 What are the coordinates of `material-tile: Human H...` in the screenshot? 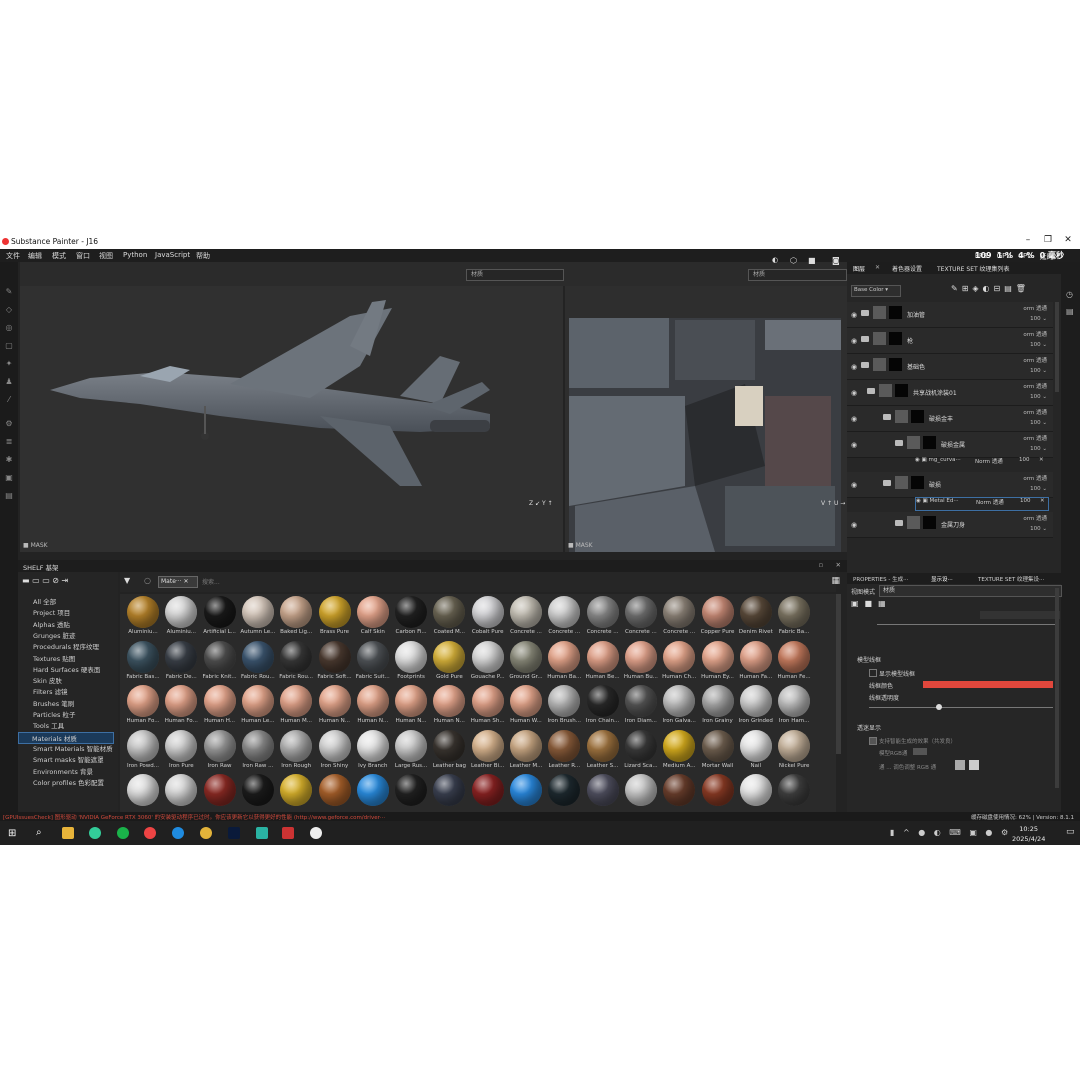 It's located at (220, 707).